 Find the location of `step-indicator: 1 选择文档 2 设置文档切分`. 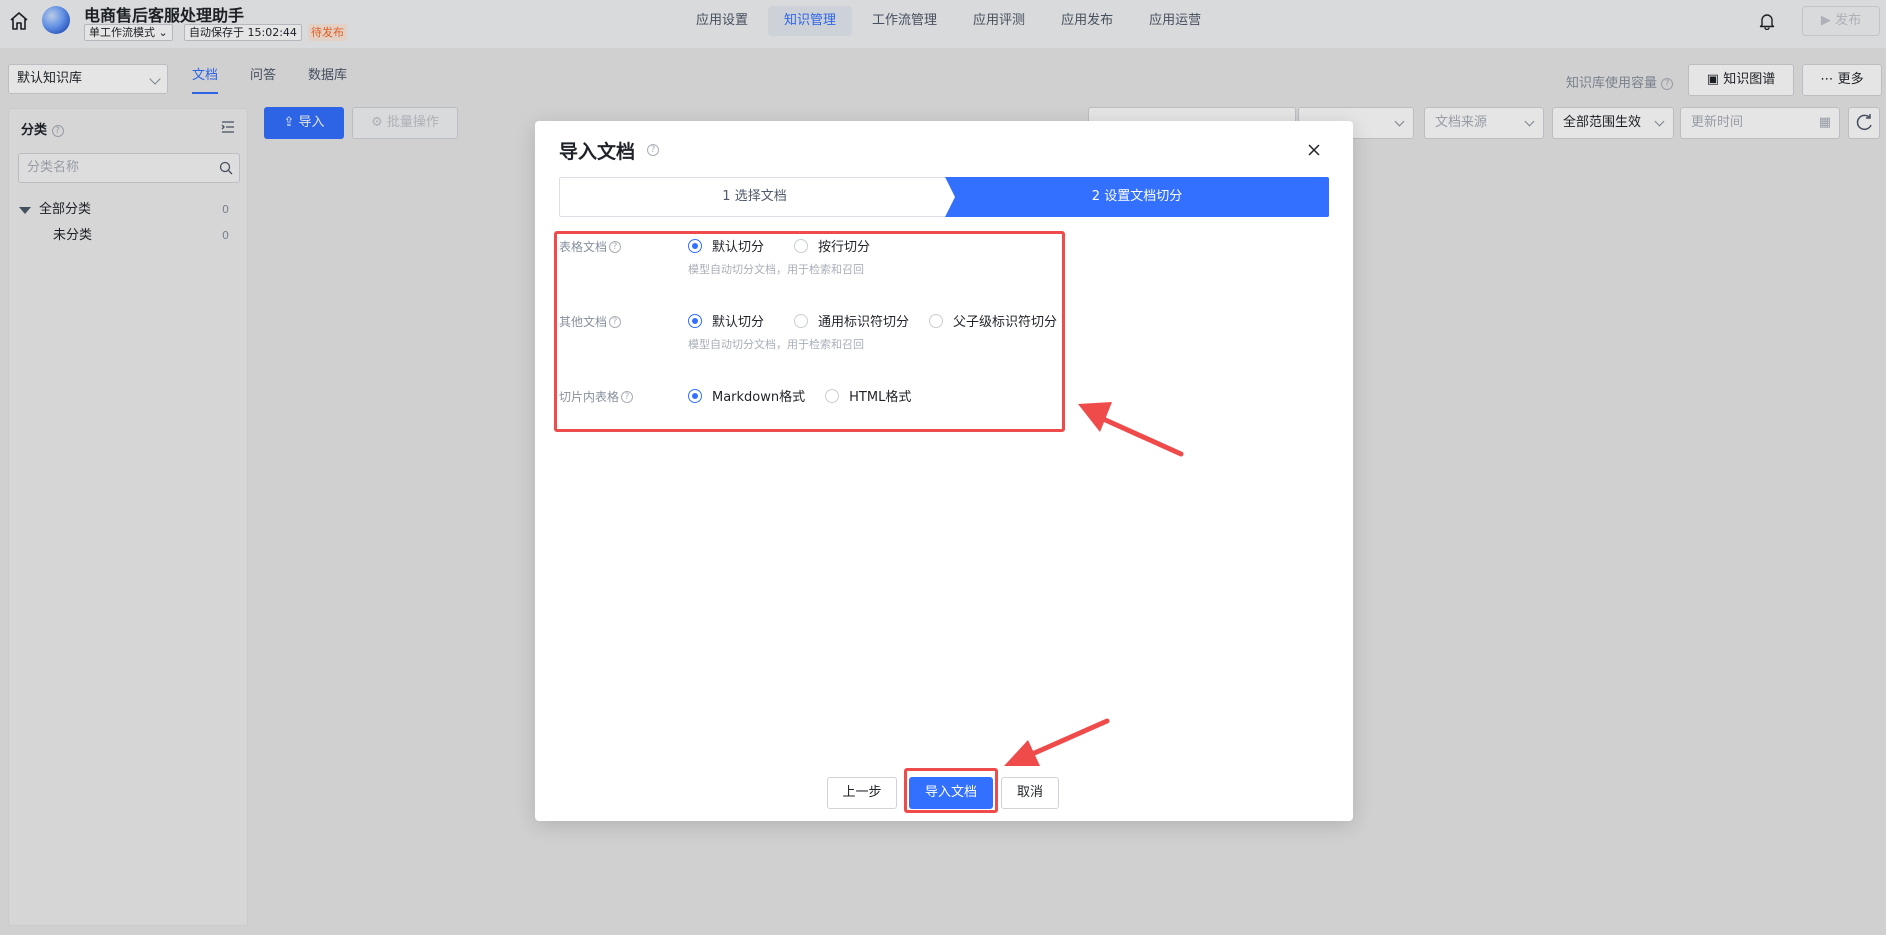

step-indicator: 1 选择文档 2 设置文档切分 is located at coordinates (944, 197).